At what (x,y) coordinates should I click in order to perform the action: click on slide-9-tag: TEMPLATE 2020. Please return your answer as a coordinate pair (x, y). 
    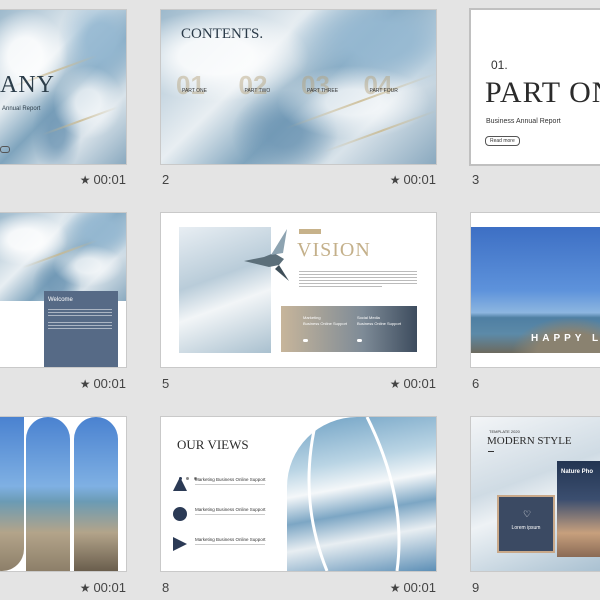
    Looking at the image, I should click on (504, 431).